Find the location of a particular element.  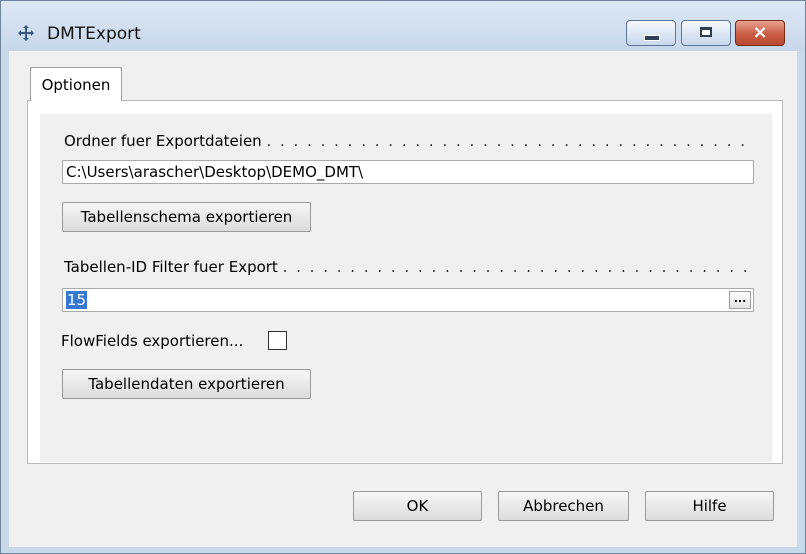

help-button: Hilfe is located at coordinates (709, 506).